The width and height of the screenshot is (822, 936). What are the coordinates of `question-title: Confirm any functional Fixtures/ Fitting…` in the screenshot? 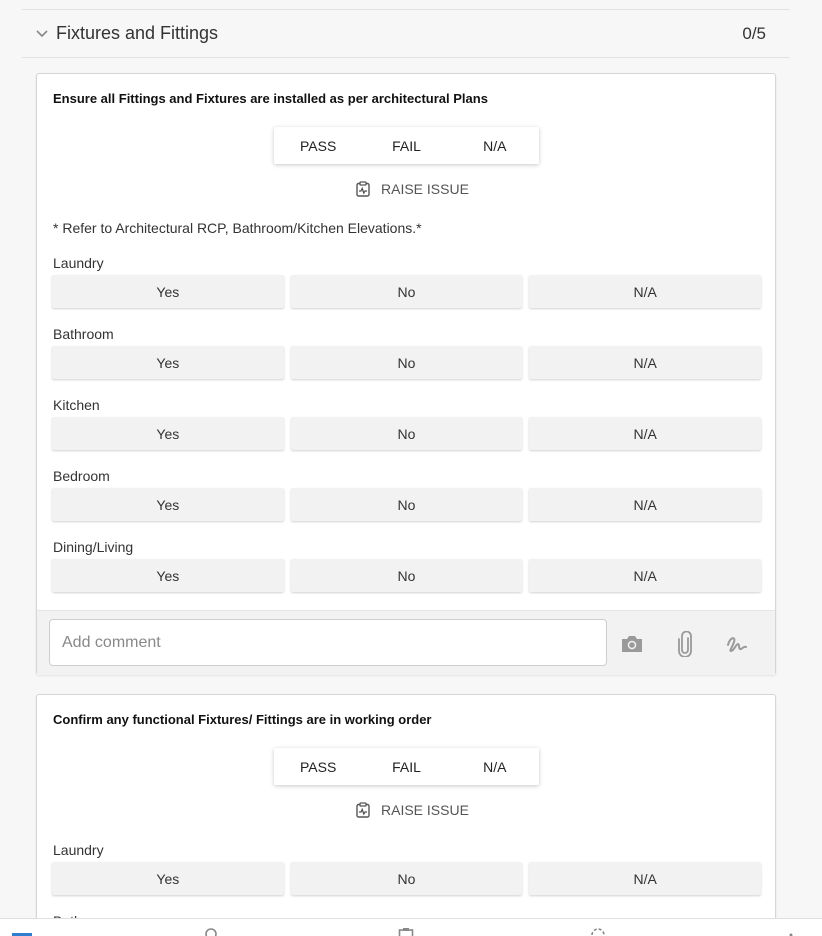 It's located at (242, 719).